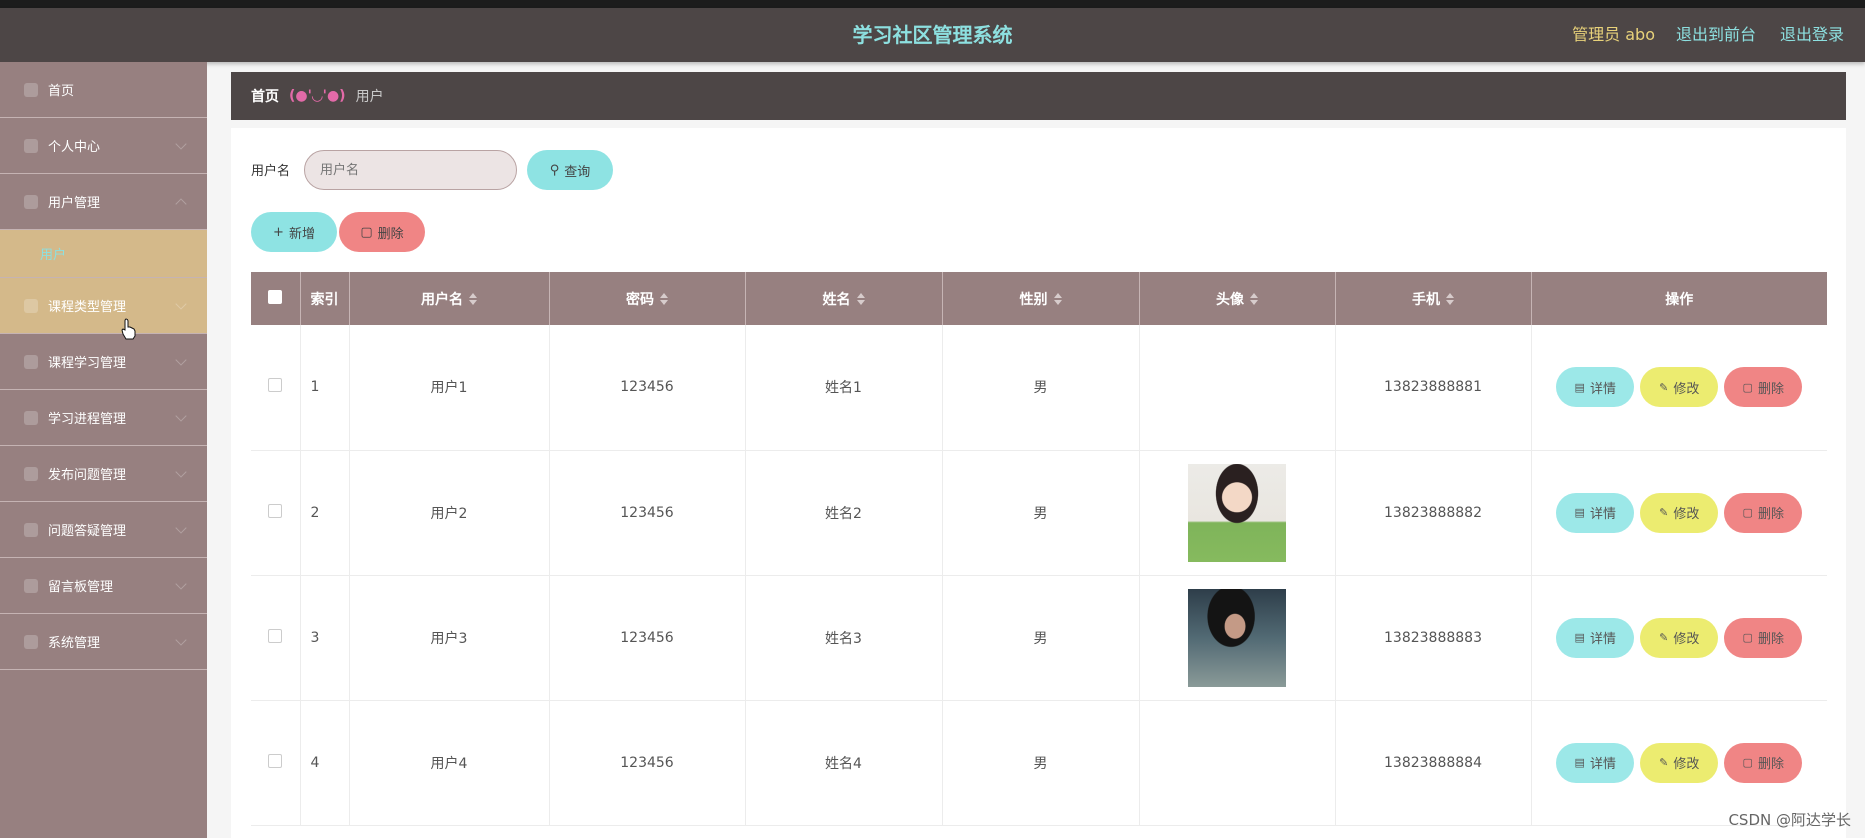 This screenshot has height=838, width=1865. What do you see at coordinates (103, 418) in the screenshot?
I see `sidebar-item-learning-progress-management: 学习进程管理` at bounding box center [103, 418].